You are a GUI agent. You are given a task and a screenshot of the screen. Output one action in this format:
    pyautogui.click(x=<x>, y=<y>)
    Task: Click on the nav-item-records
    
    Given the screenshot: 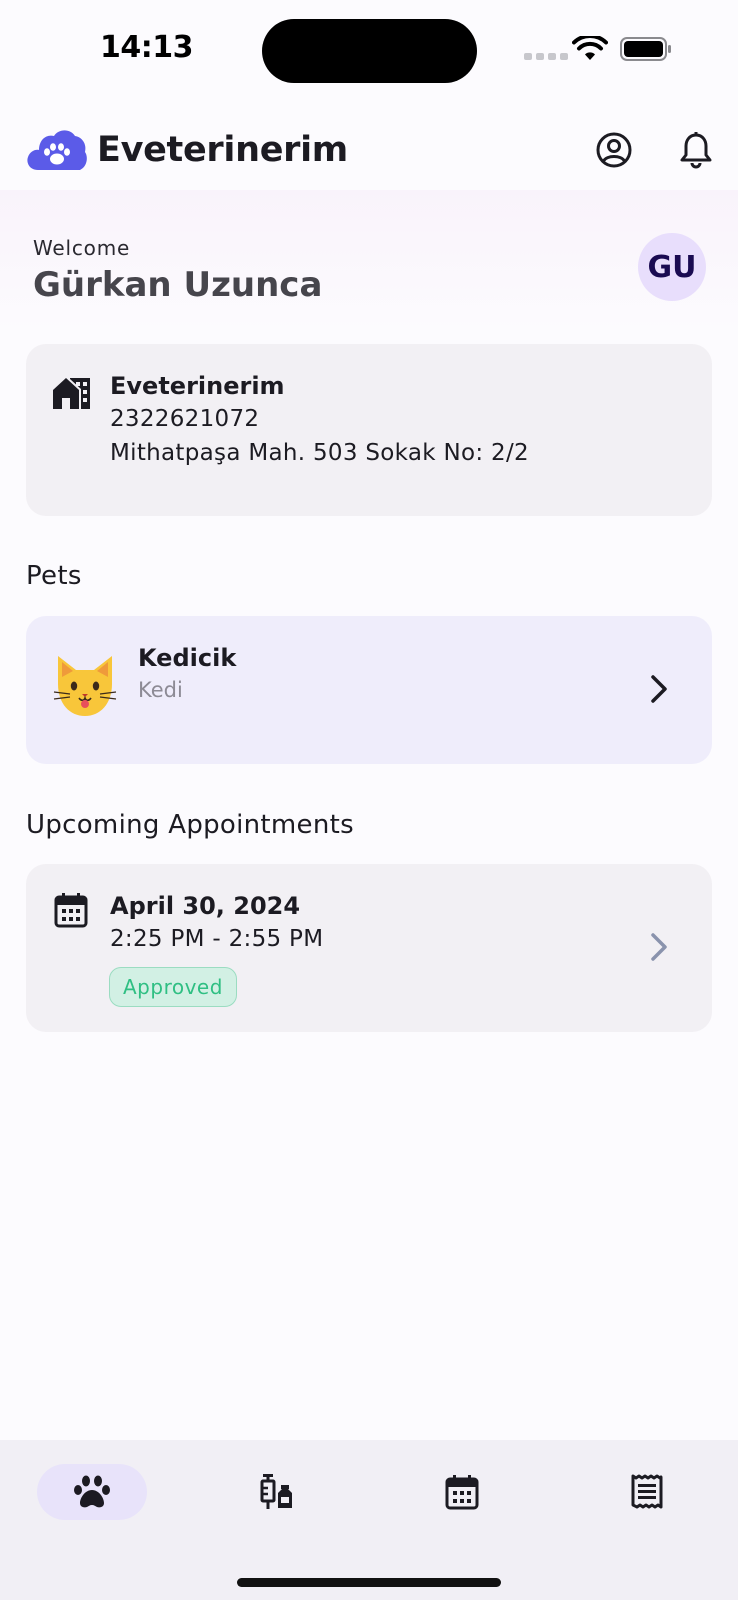 What is the action you would take?
    pyautogui.click(x=647, y=1492)
    